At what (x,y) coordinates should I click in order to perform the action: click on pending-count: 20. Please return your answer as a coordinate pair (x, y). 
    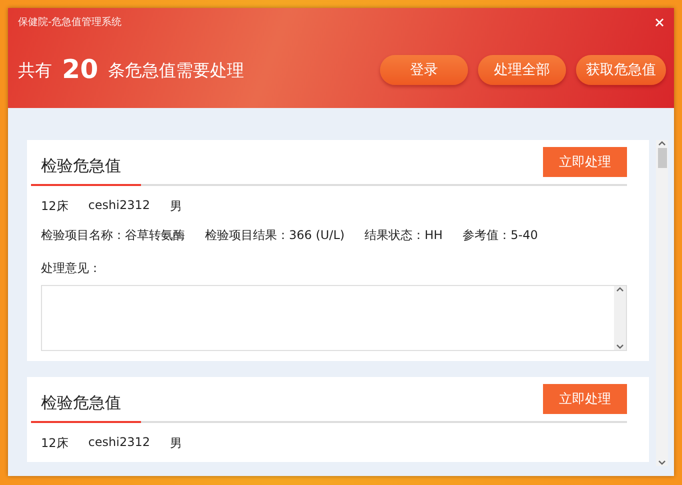
    Looking at the image, I should click on (80, 70).